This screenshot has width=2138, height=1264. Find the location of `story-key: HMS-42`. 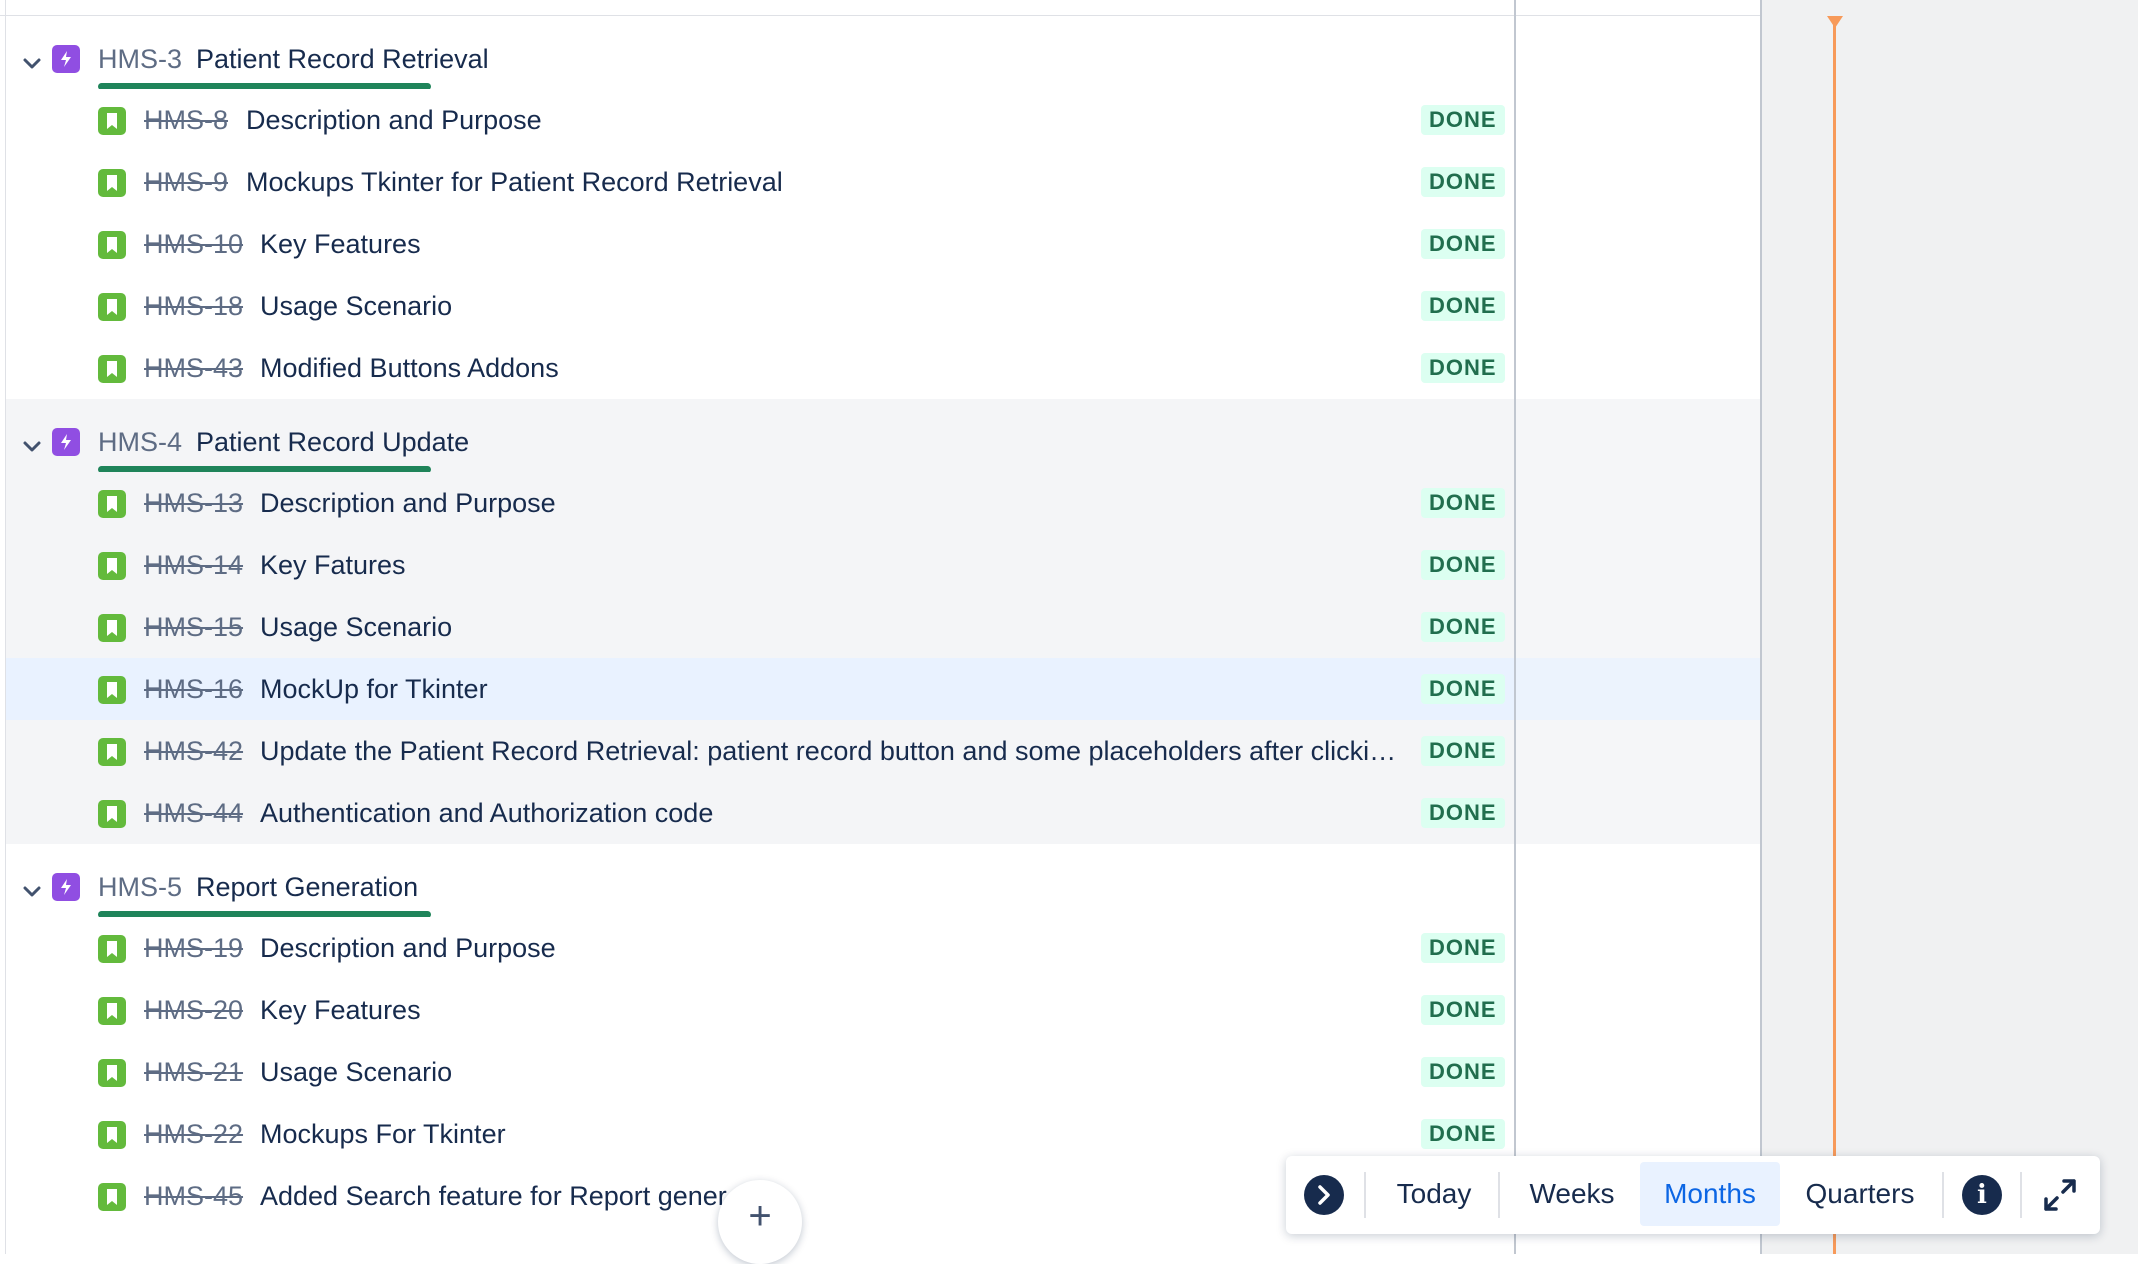

story-key: HMS-42 is located at coordinates (193, 751).